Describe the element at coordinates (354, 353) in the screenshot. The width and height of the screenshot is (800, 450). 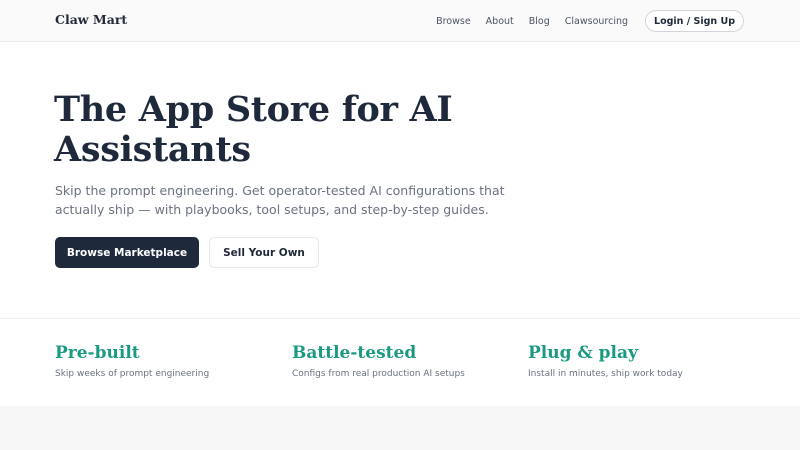
I see `feature-title: Battle-tested` at that location.